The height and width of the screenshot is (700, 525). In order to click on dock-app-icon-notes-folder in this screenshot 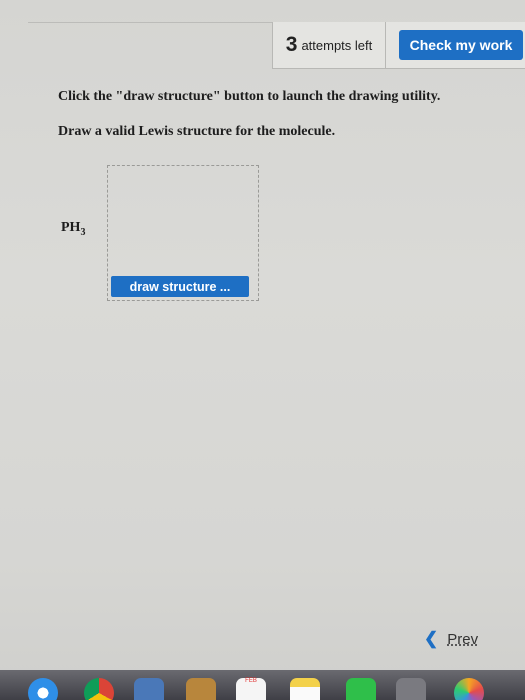, I will do `click(201, 689)`.